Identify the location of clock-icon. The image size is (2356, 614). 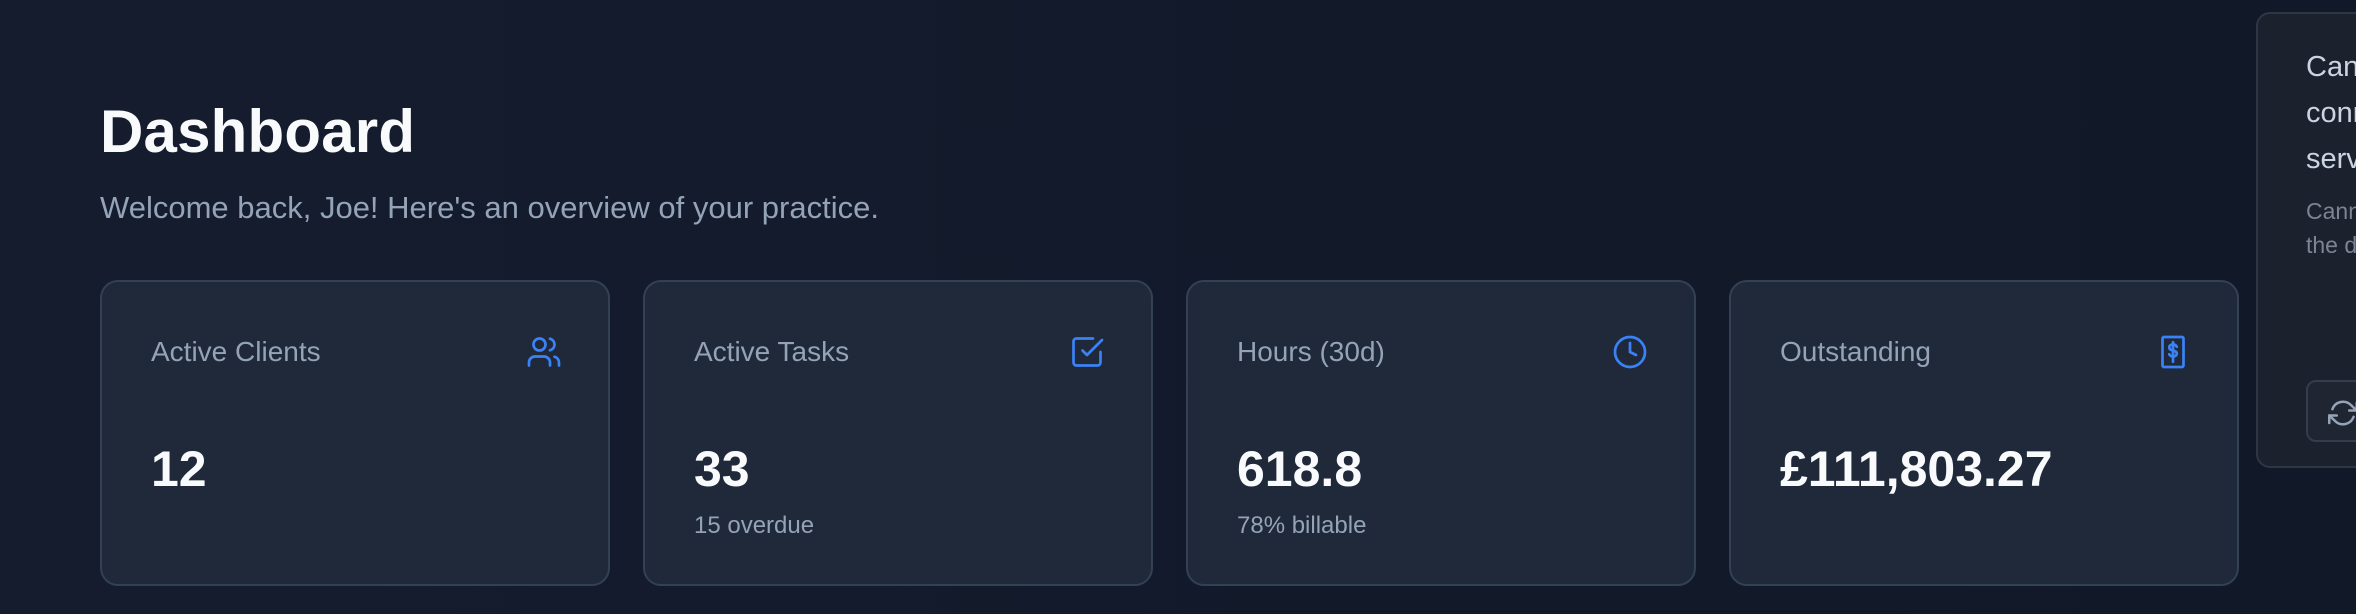
(1630, 352).